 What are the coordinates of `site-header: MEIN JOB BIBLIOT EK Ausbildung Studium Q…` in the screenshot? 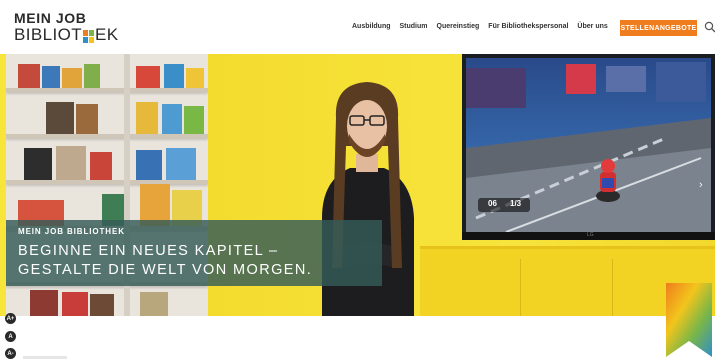 It's located at (357, 27).